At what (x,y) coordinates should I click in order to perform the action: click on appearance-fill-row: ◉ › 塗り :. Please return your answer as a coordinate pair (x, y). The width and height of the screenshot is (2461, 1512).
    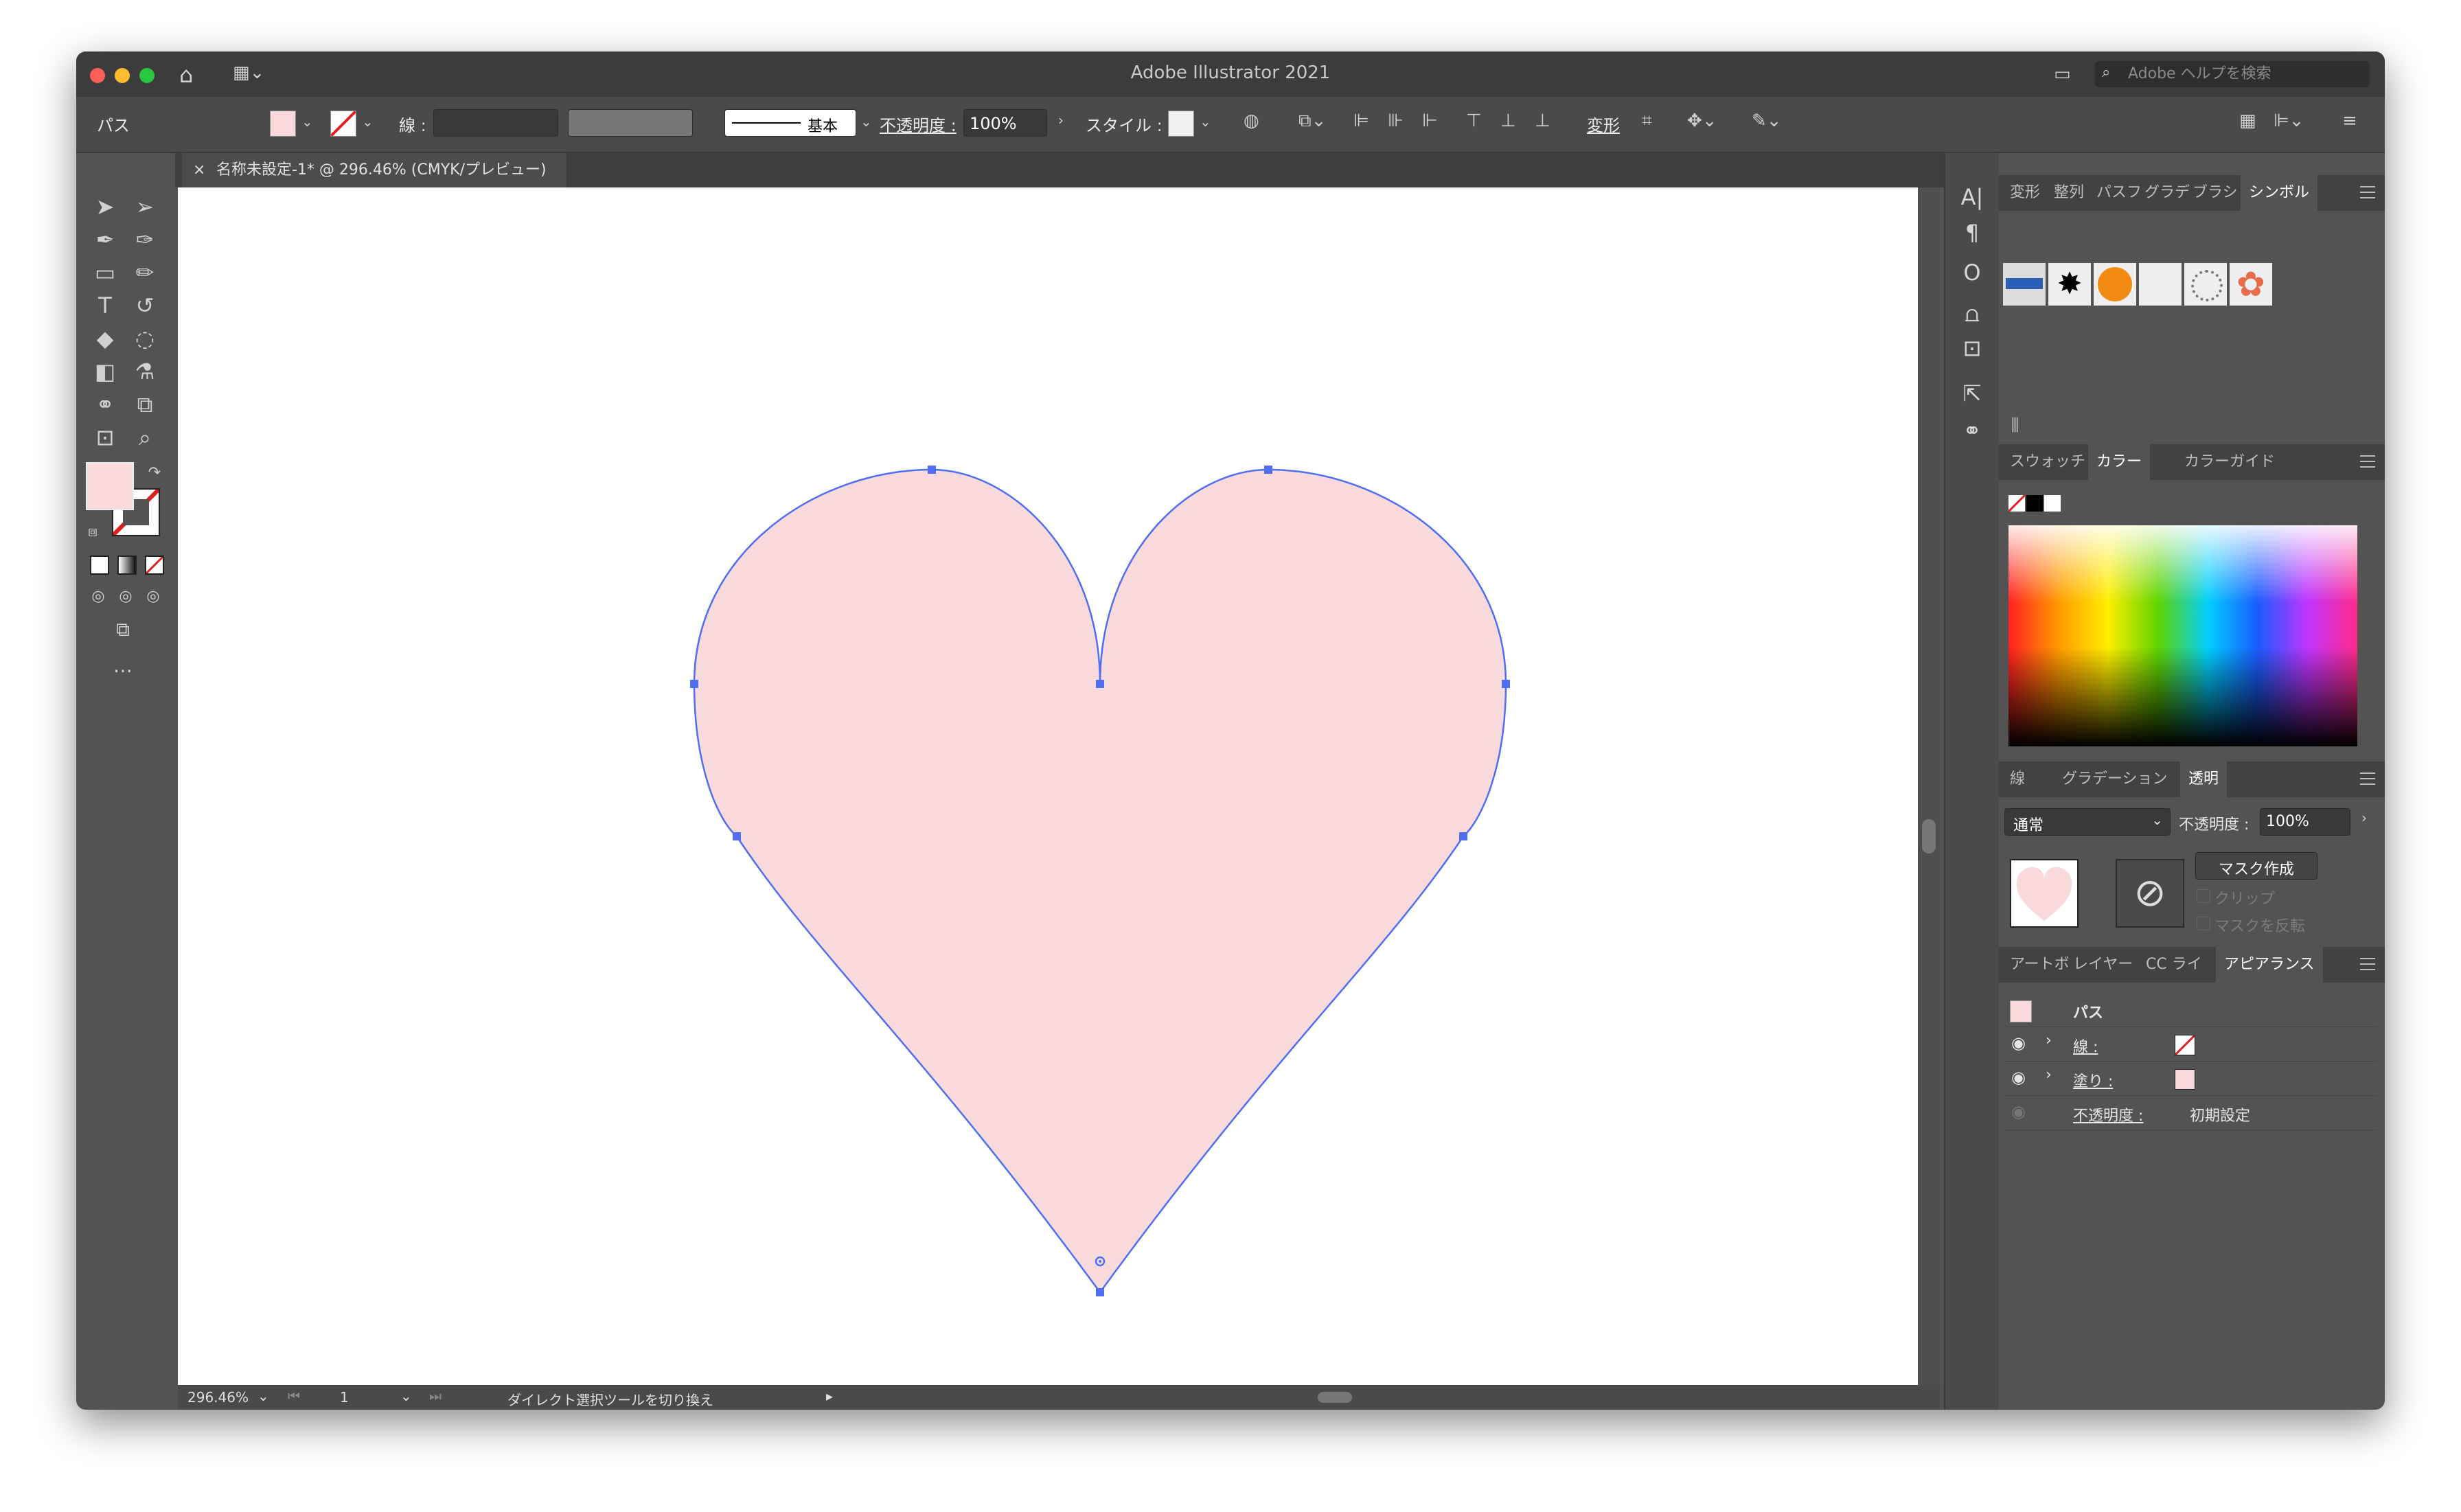
    Looking at the image, I should click on (2190, 1078).